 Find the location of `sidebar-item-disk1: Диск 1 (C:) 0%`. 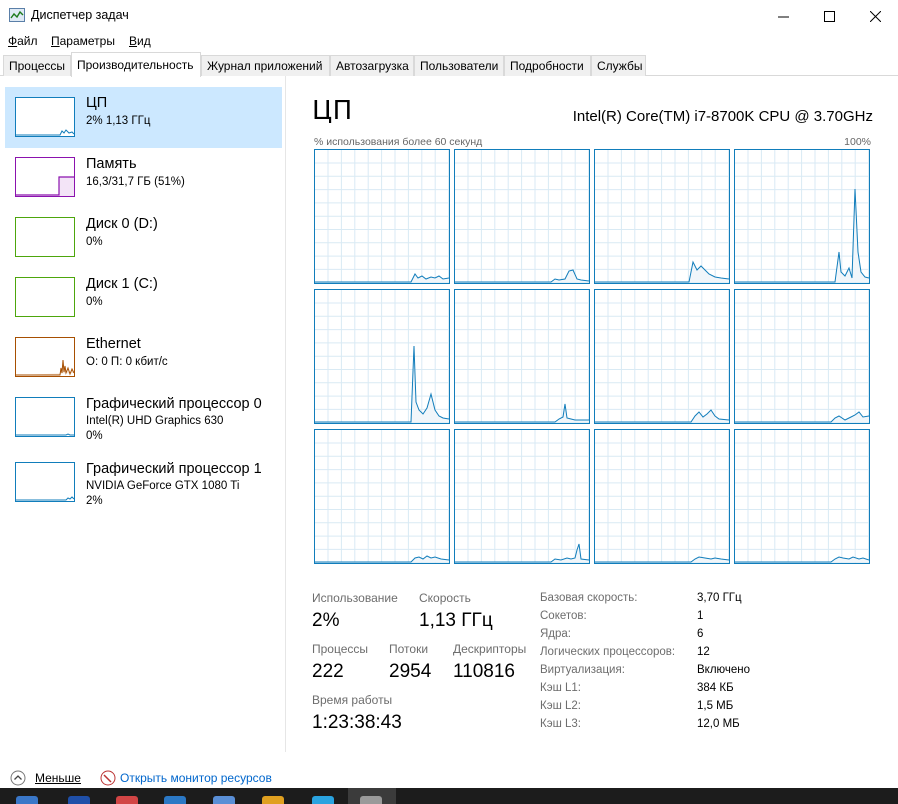

sidebar-item-disk1: Диск 1 (C:) 0% is located at coordinates (143, 298).